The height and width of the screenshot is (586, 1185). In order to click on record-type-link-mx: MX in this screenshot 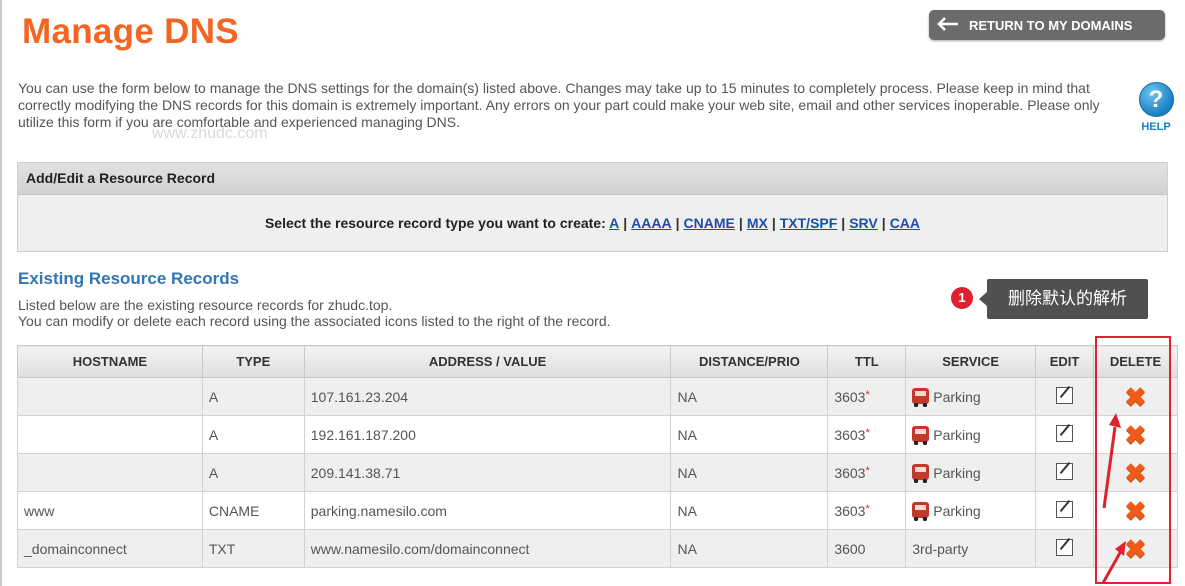, I will do `click(757, 223)`.